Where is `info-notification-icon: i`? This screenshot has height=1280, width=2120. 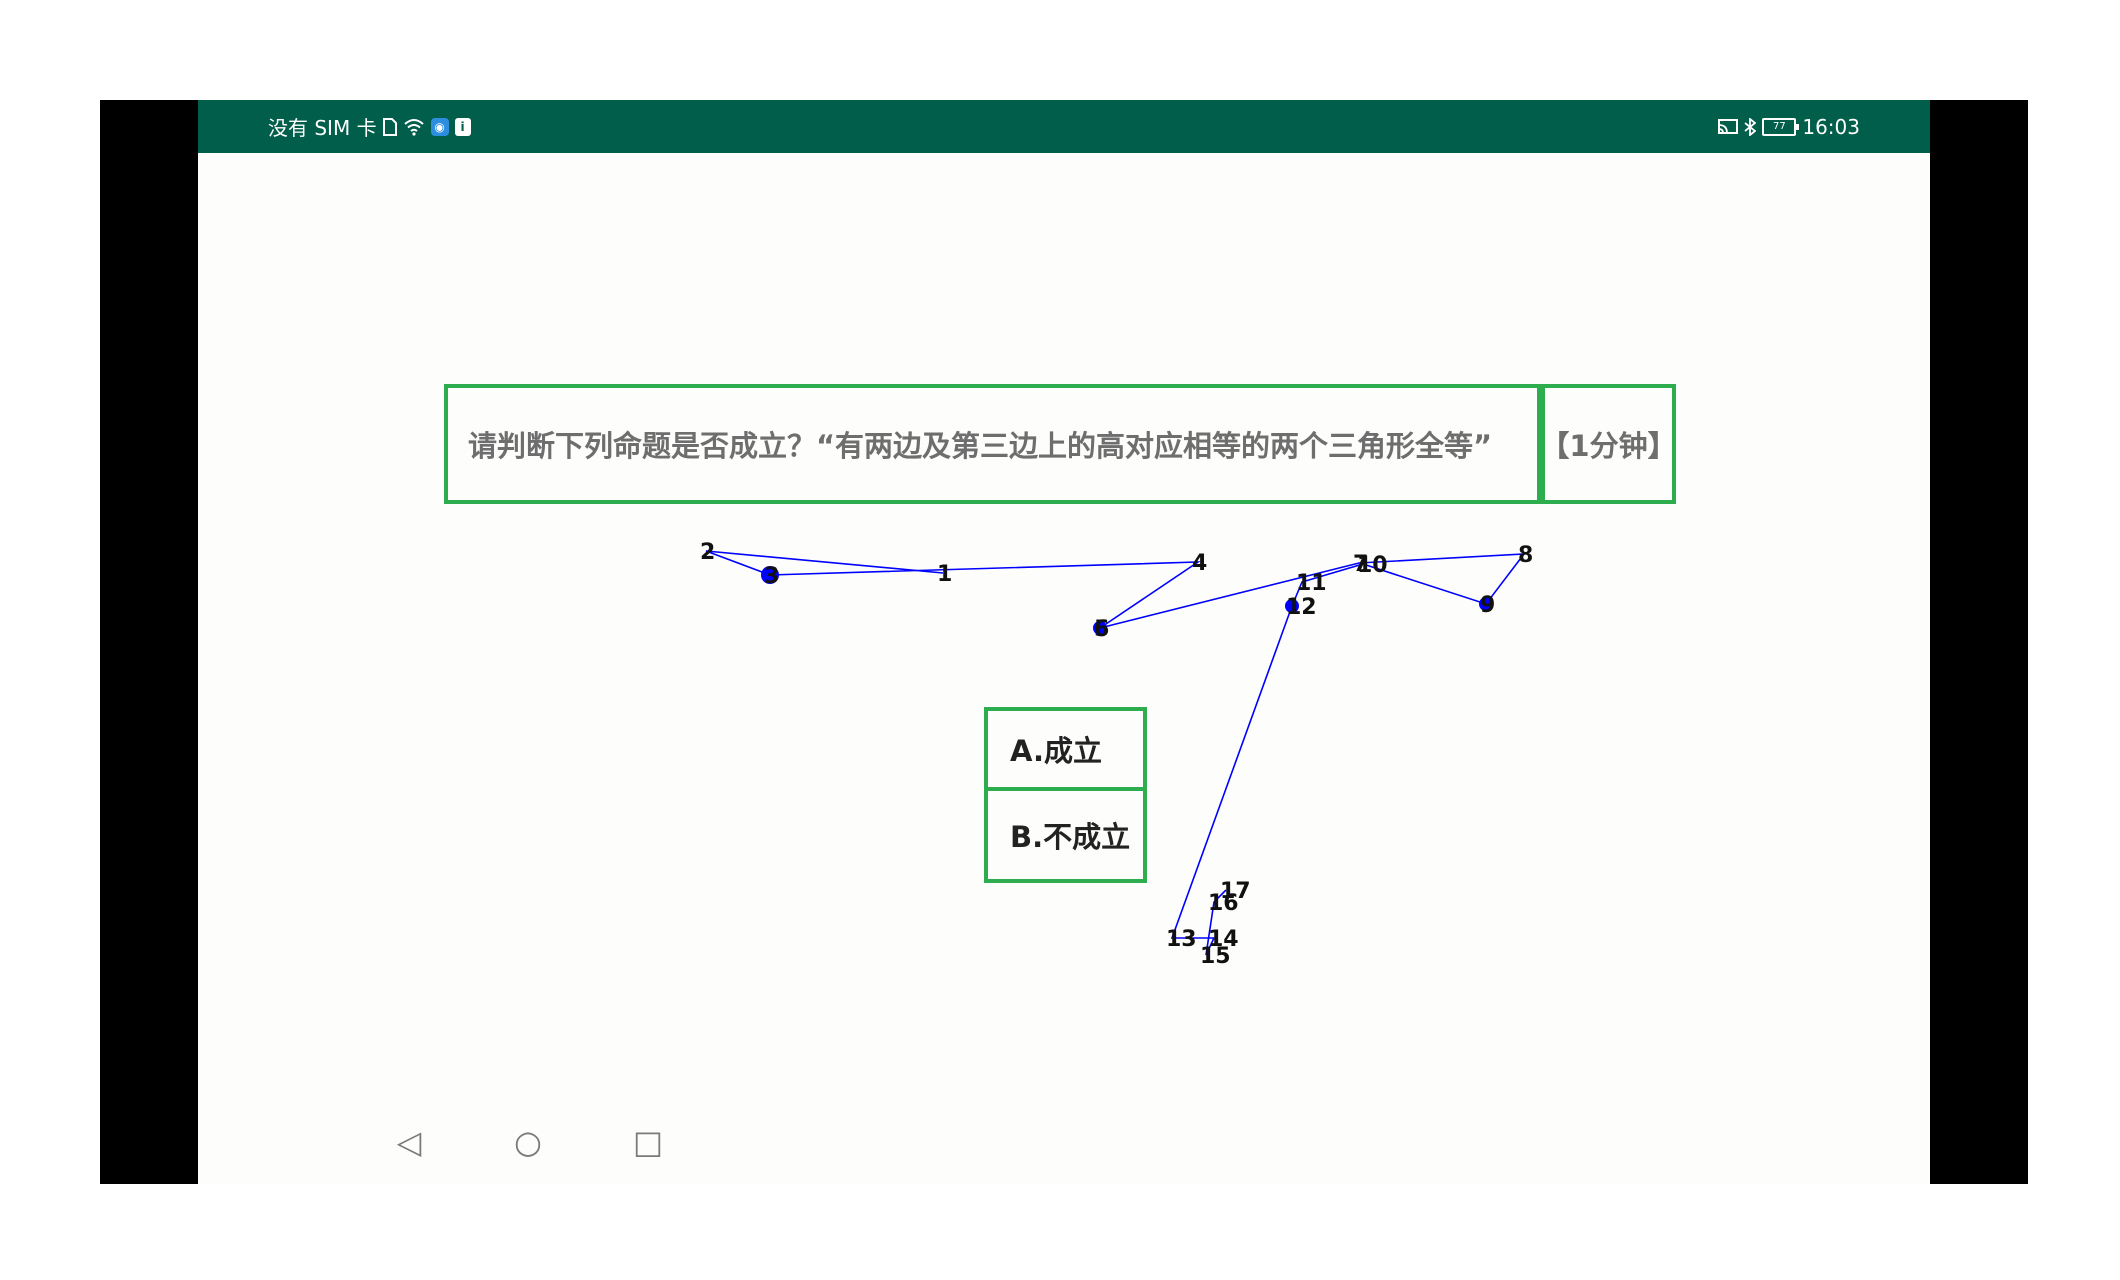 info-notification-icon: i is located at coordinates (462, 126).